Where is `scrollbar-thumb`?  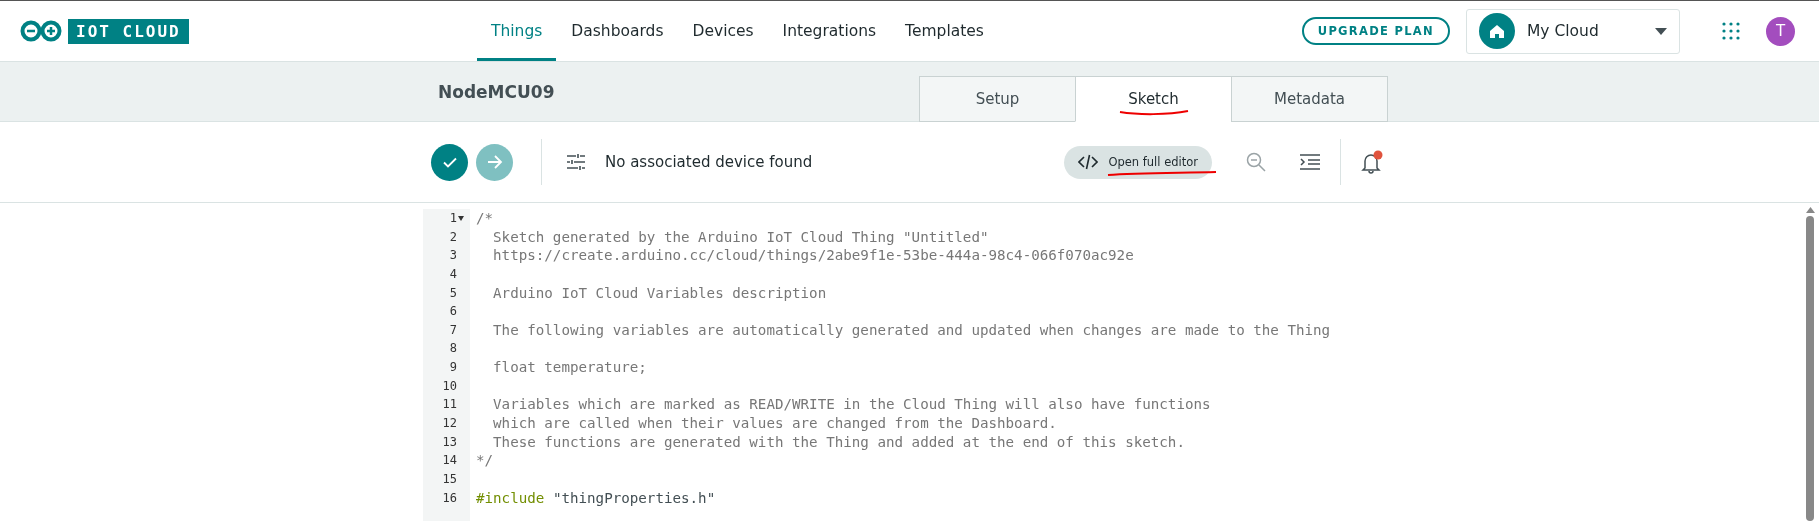 scrollbar-thumb is located at coordinates (1810, 368).